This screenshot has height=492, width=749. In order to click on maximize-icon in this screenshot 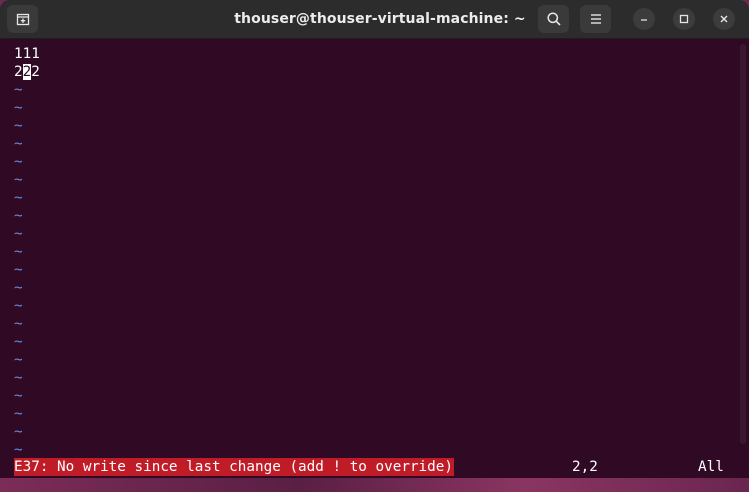, I will do `click(684, 19)`.